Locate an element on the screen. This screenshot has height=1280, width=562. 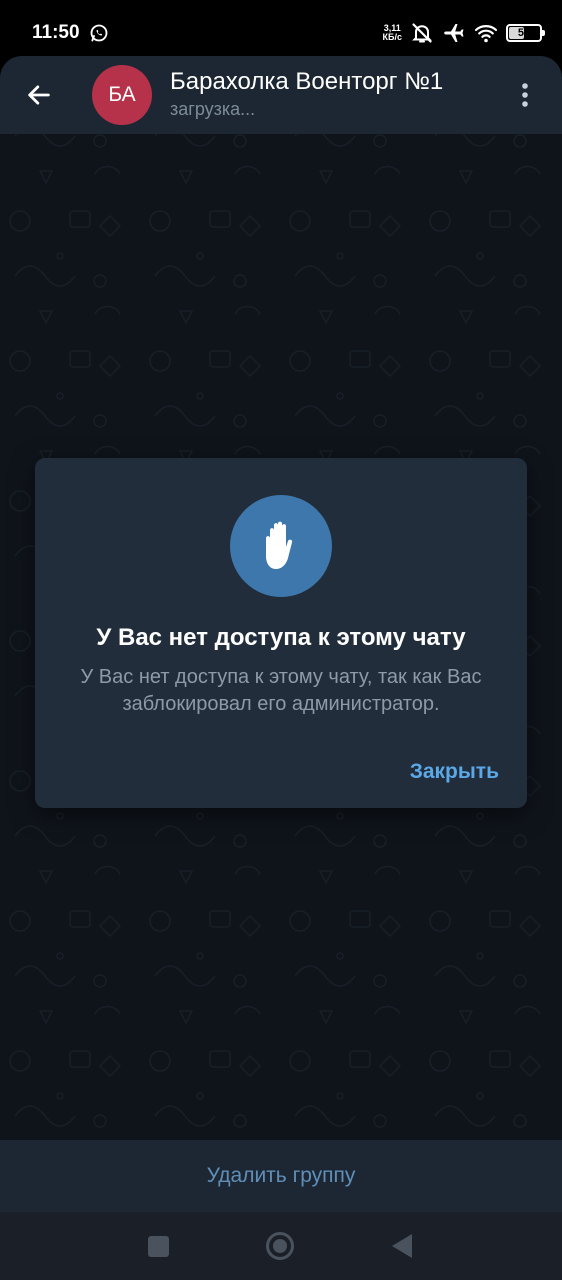
chat-title: Барахолка Военторг №1 is located at coordinates (306, 82).